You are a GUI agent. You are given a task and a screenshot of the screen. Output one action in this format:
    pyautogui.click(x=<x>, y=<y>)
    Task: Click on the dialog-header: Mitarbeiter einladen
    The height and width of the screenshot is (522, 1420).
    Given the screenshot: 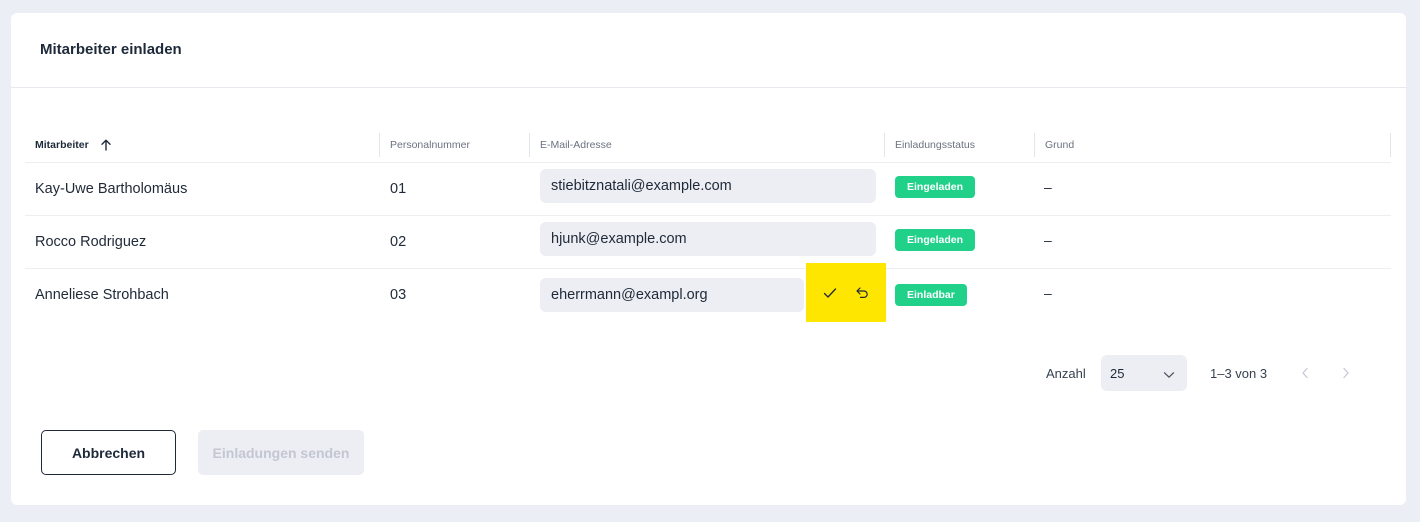 What is the action you would take?
    pyautogui.click(x=708, y=50)
    